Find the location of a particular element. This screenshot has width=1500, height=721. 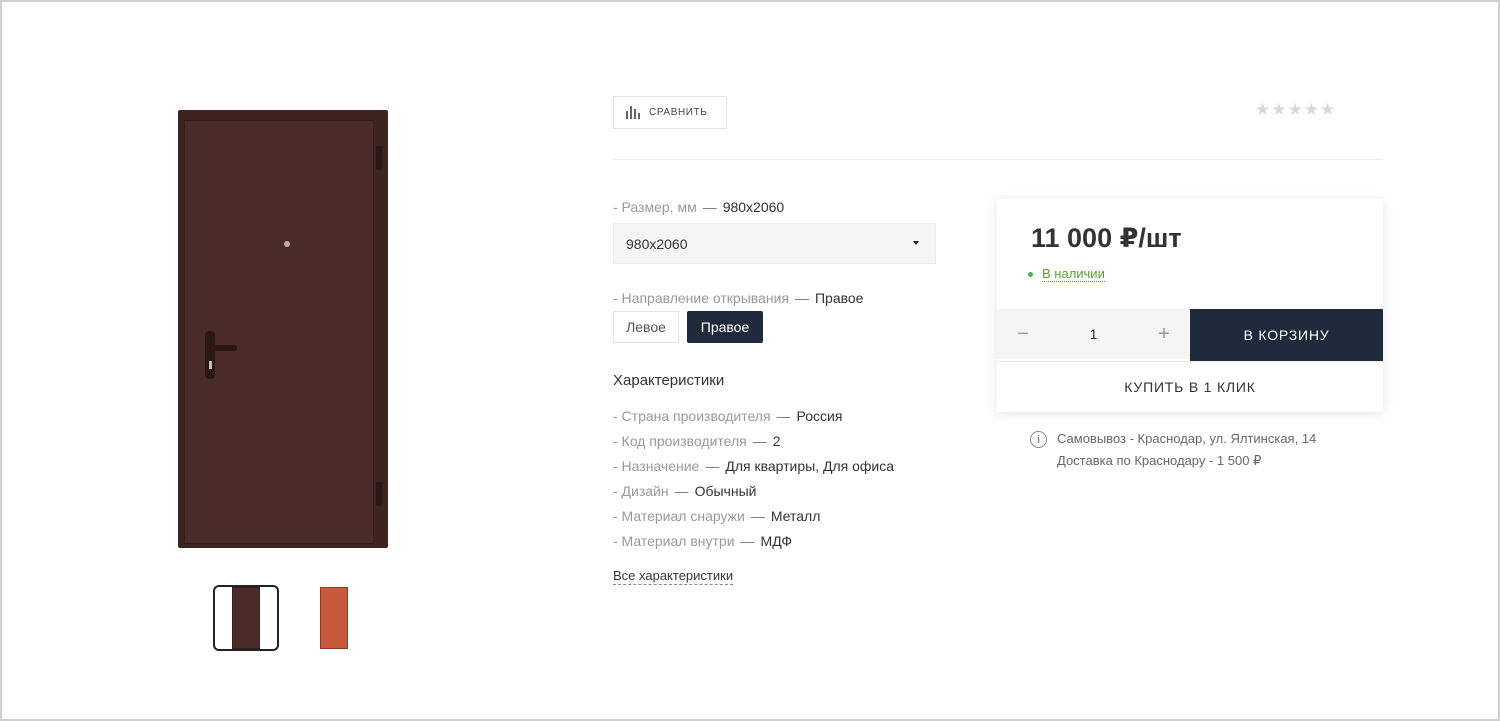

size-sep: — is located at coordinates (709, 207).